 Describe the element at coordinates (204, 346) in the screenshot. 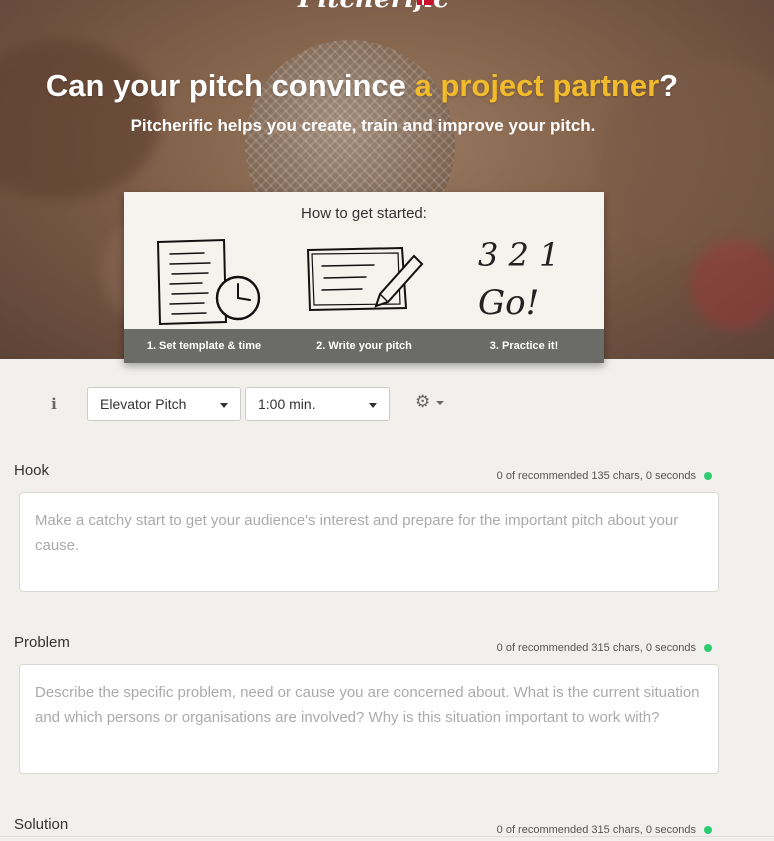

I see `step-label-1: 1. Set template & time` at that location.